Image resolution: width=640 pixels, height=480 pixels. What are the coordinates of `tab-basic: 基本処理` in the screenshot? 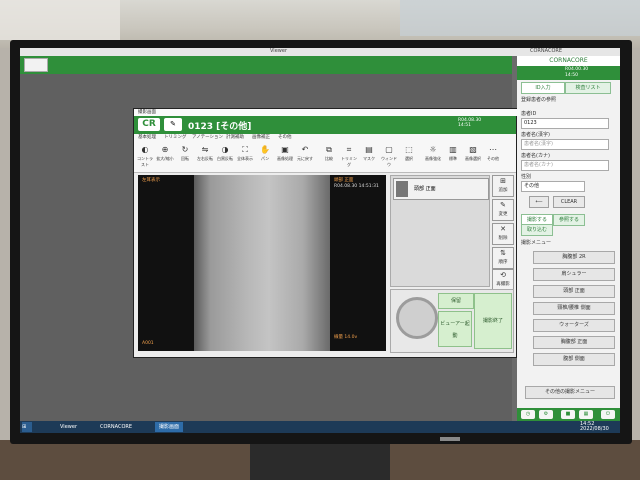 It's located at (147, 138).